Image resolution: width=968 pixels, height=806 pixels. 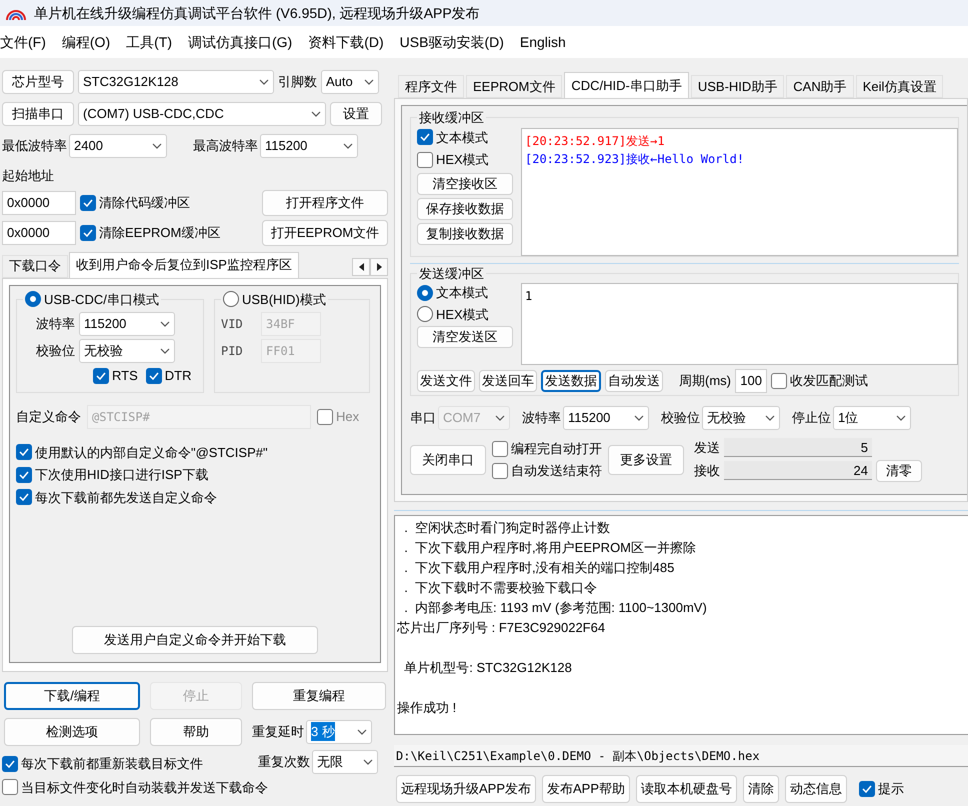 What do you see at coordinates (184, 265) in the screenshot?
I see `tab: 收到用户命令后复位到ISP监控程序区` at bounding box center [184, 265].